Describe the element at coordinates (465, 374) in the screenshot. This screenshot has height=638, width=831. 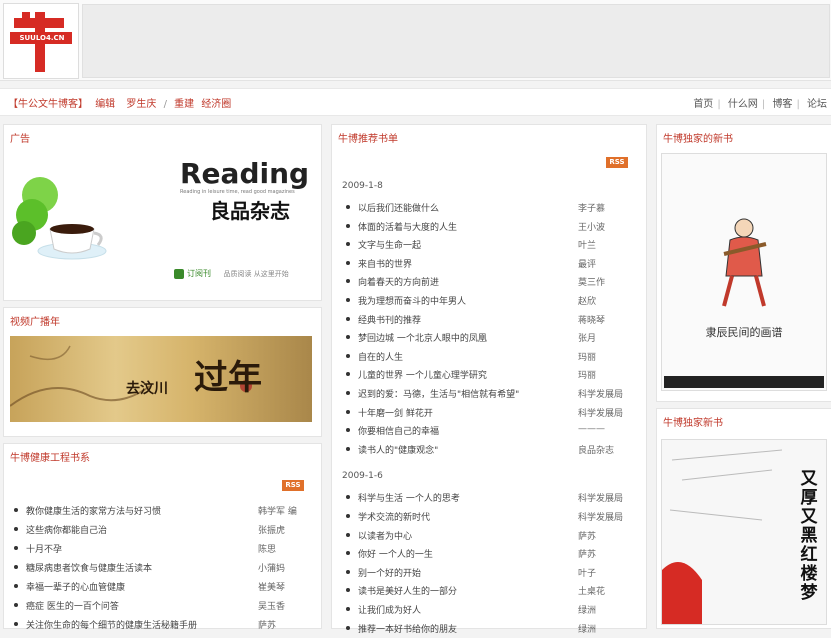
I see `book-title: 儿童的世界 一个儿童心理学研究` at that location.